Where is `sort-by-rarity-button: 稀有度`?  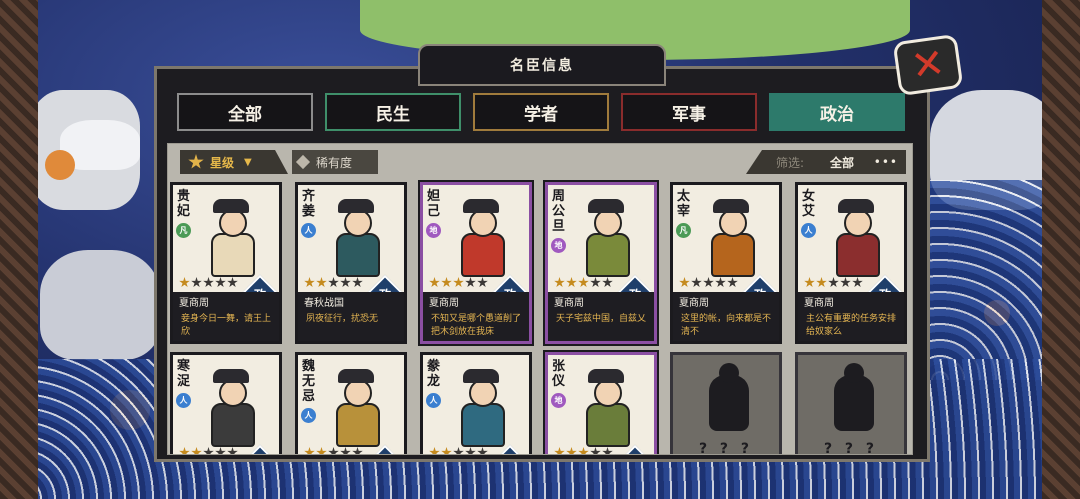
sort-by-rarity-button: 稀有度 is located at coordinates (335, 162).